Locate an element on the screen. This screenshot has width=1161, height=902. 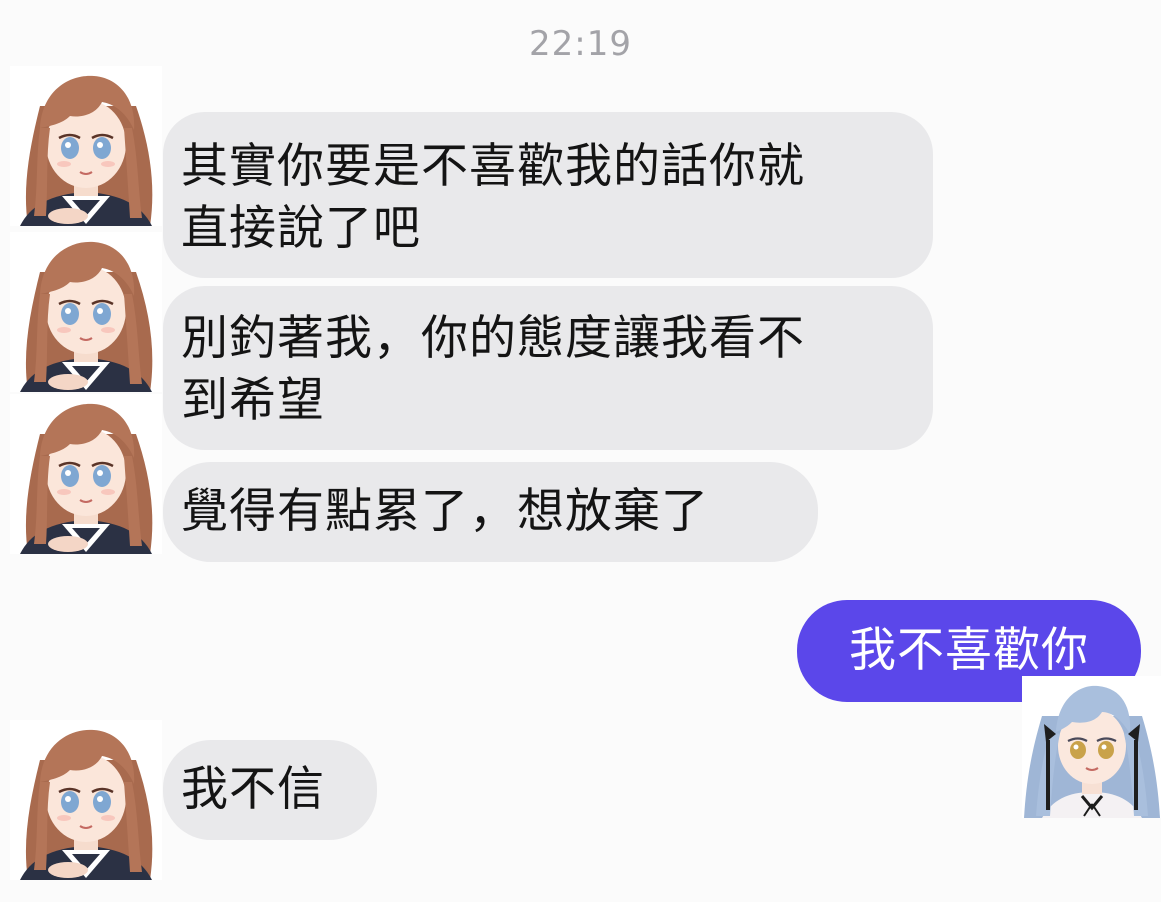
timestamp: 22:19 is located at coordinates (580, 44).